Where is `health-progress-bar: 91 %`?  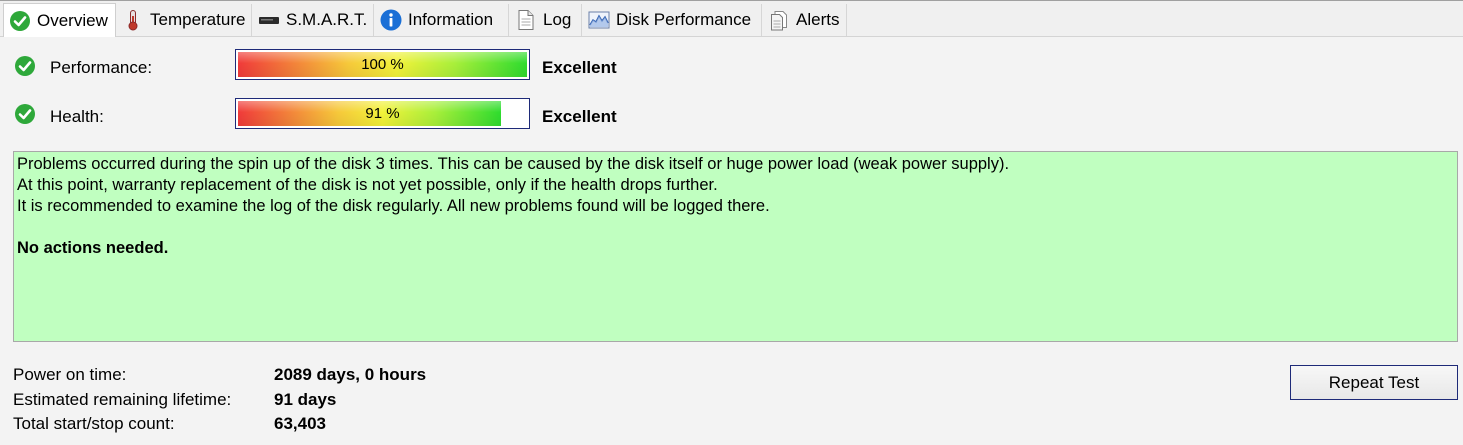
health-progress-bar: 91 % is located at coordinates (382, 113).